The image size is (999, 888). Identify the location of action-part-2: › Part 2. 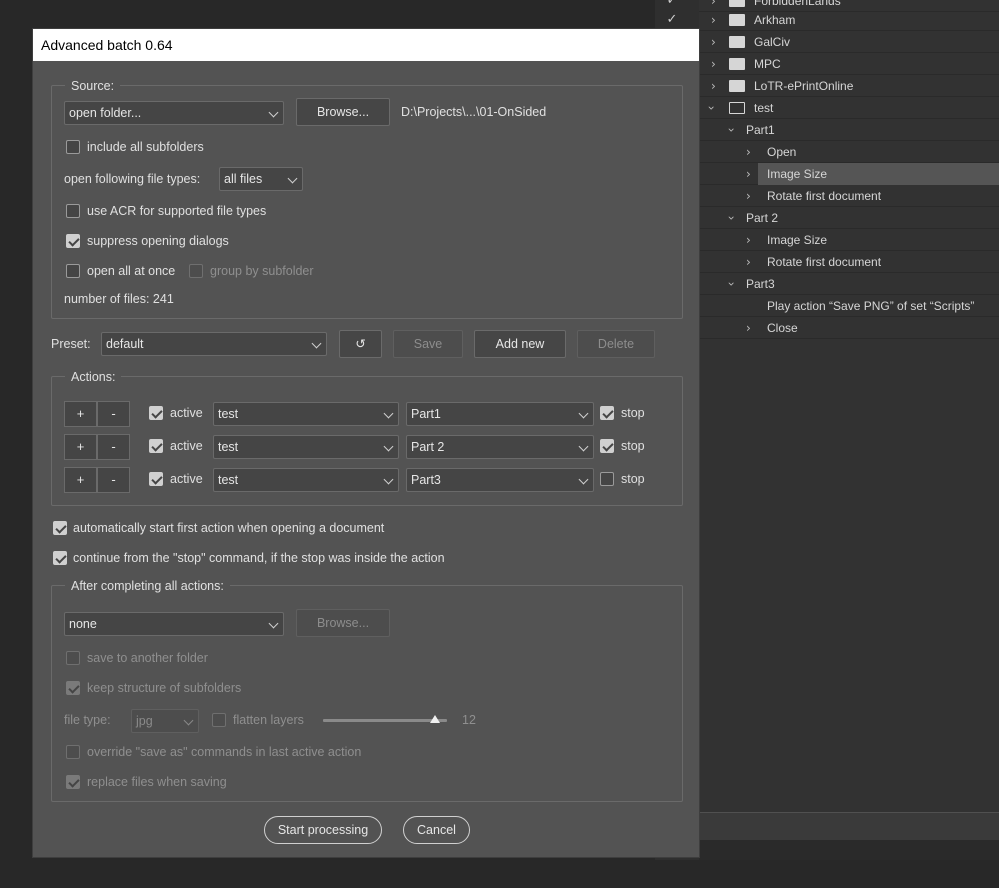
(849, 218).